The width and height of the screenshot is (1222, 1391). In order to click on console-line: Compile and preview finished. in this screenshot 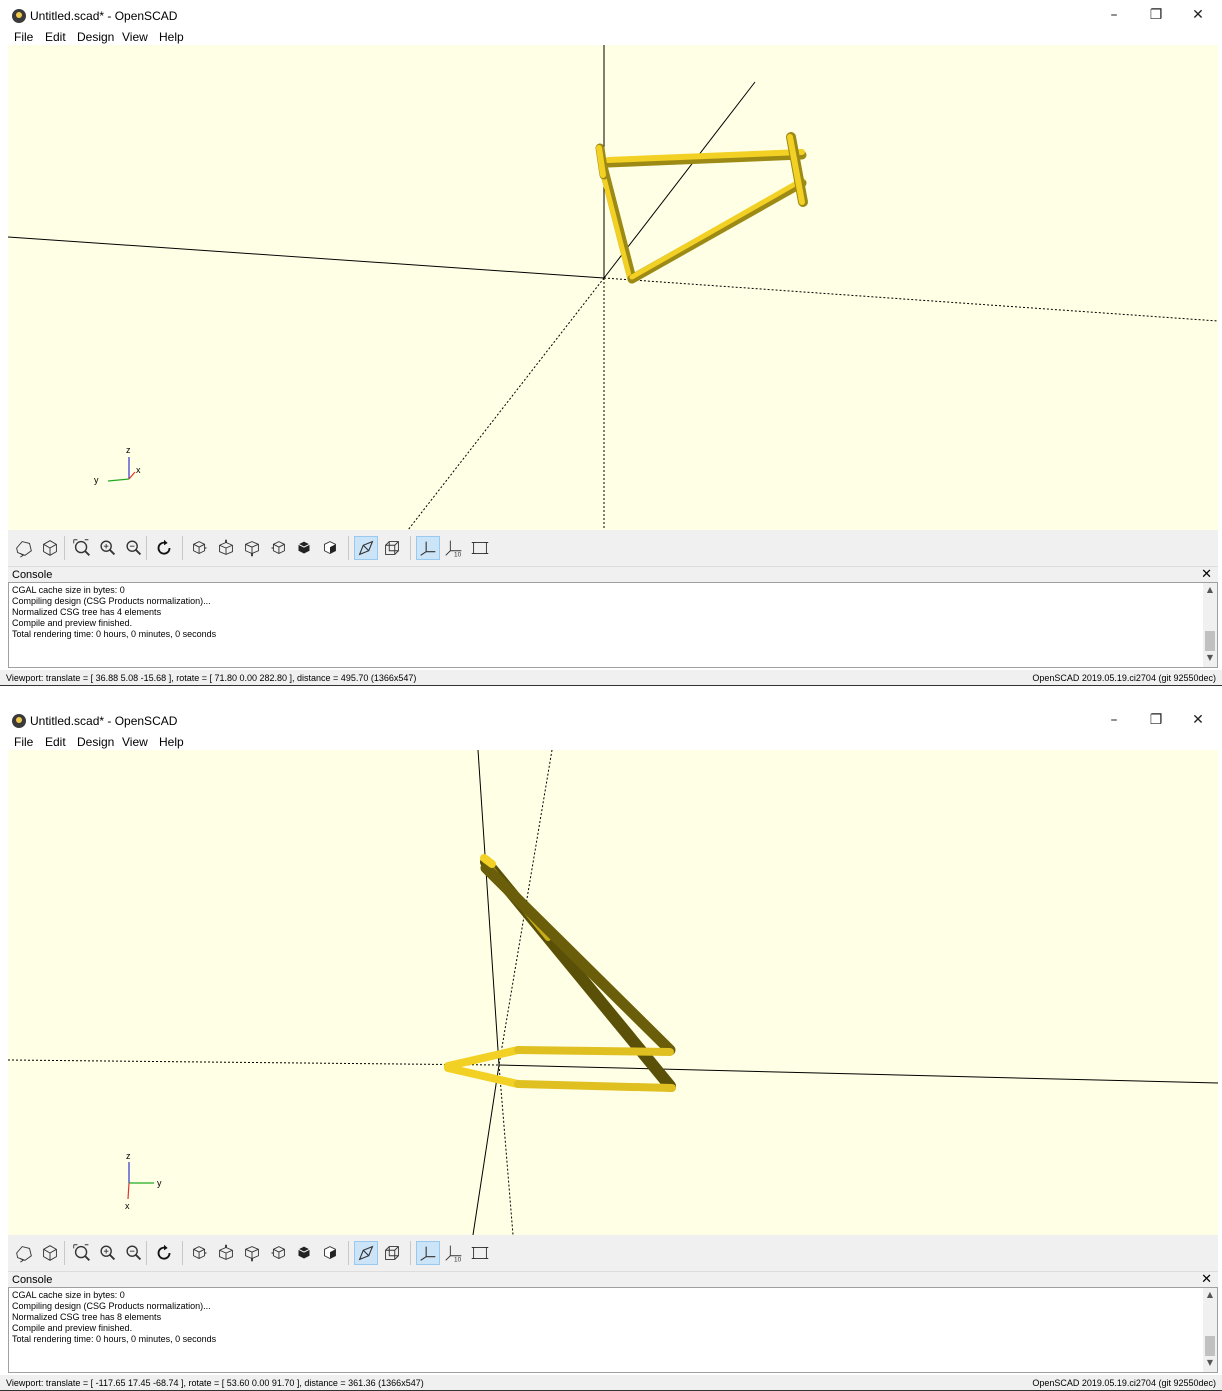, I will do `click(72, 623)`.